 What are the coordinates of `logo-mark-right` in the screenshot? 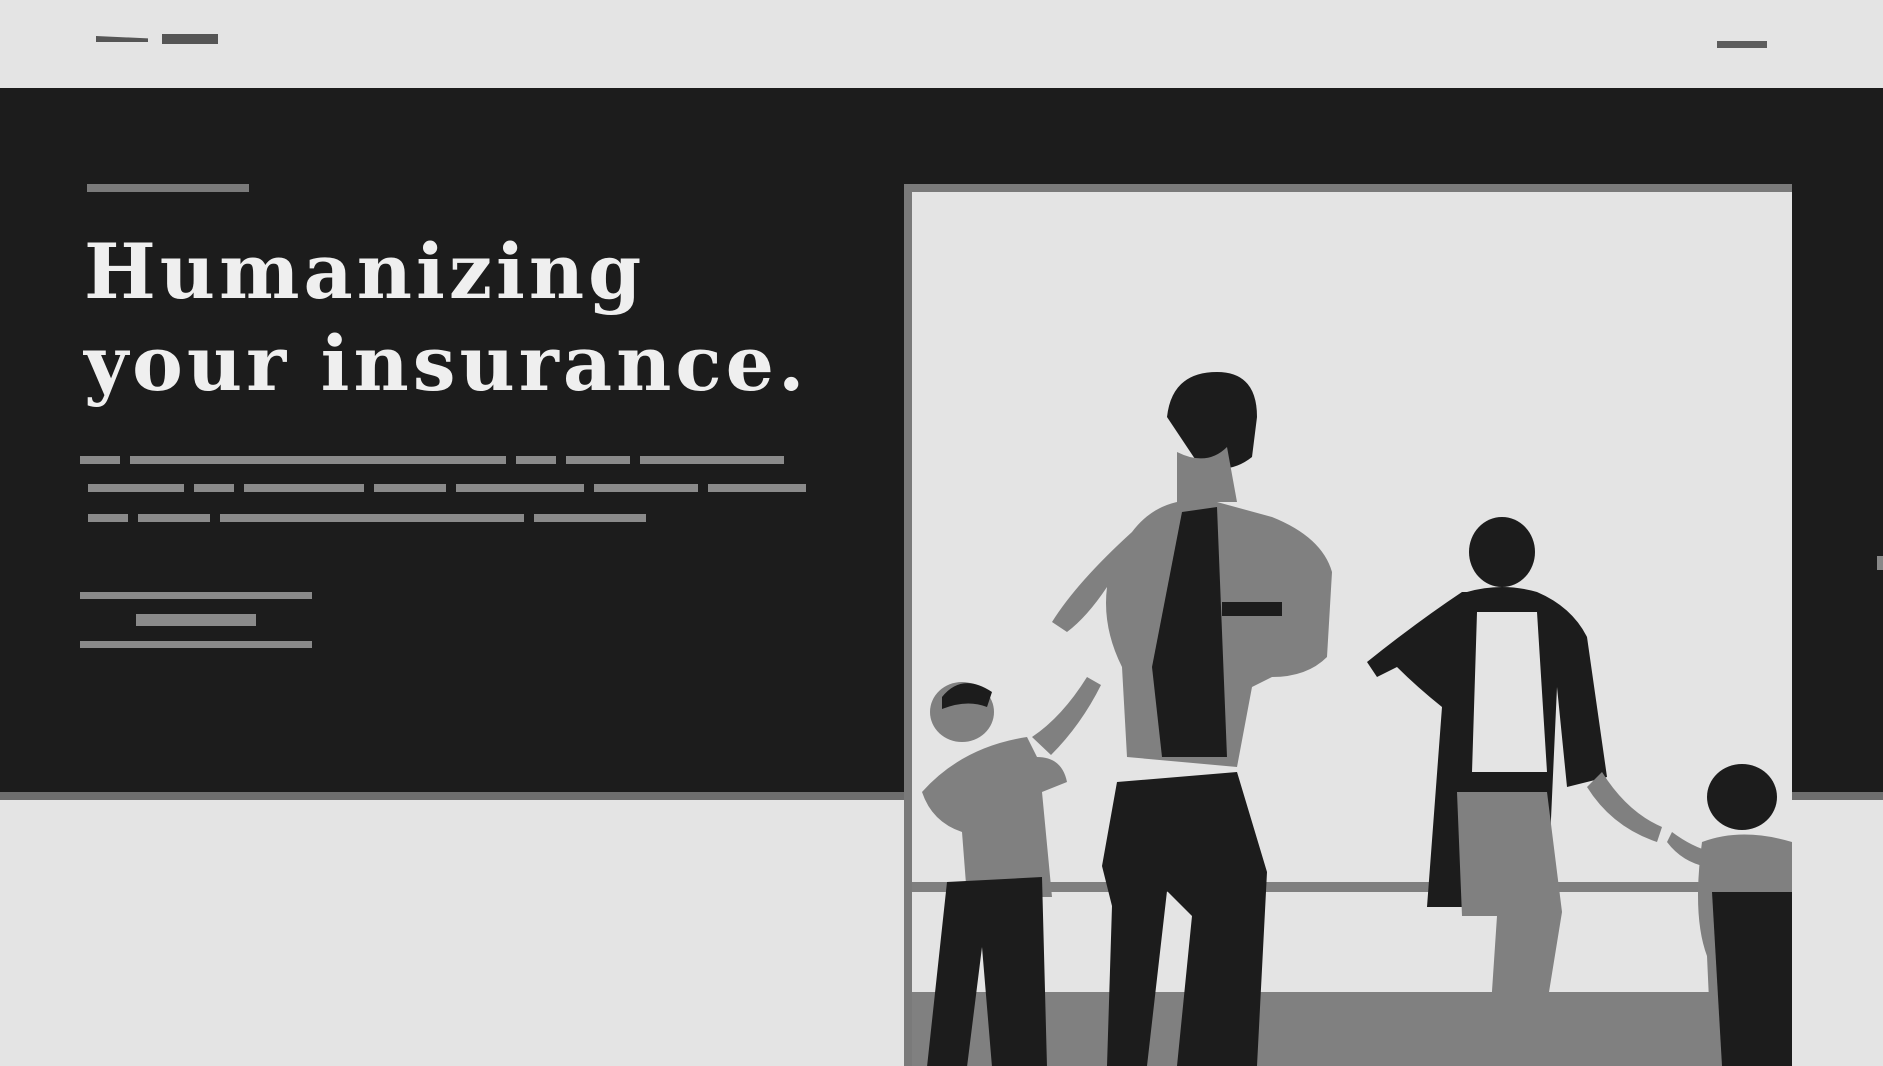 It's located at (190, 39).